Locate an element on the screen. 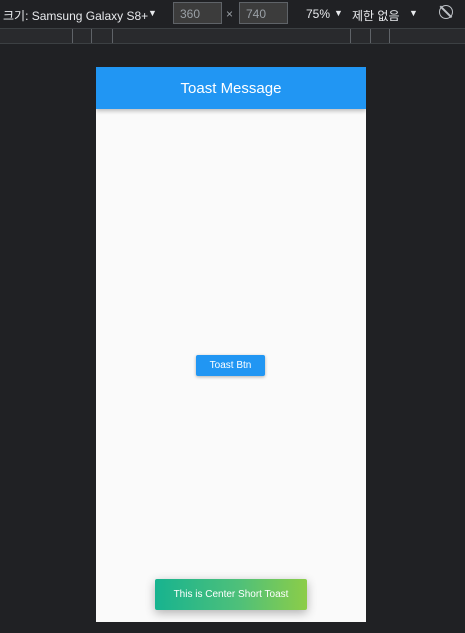 The width and height of the screenshot is (465, 633). toast-button: Toast Btn is located at coordinates (230, 365).